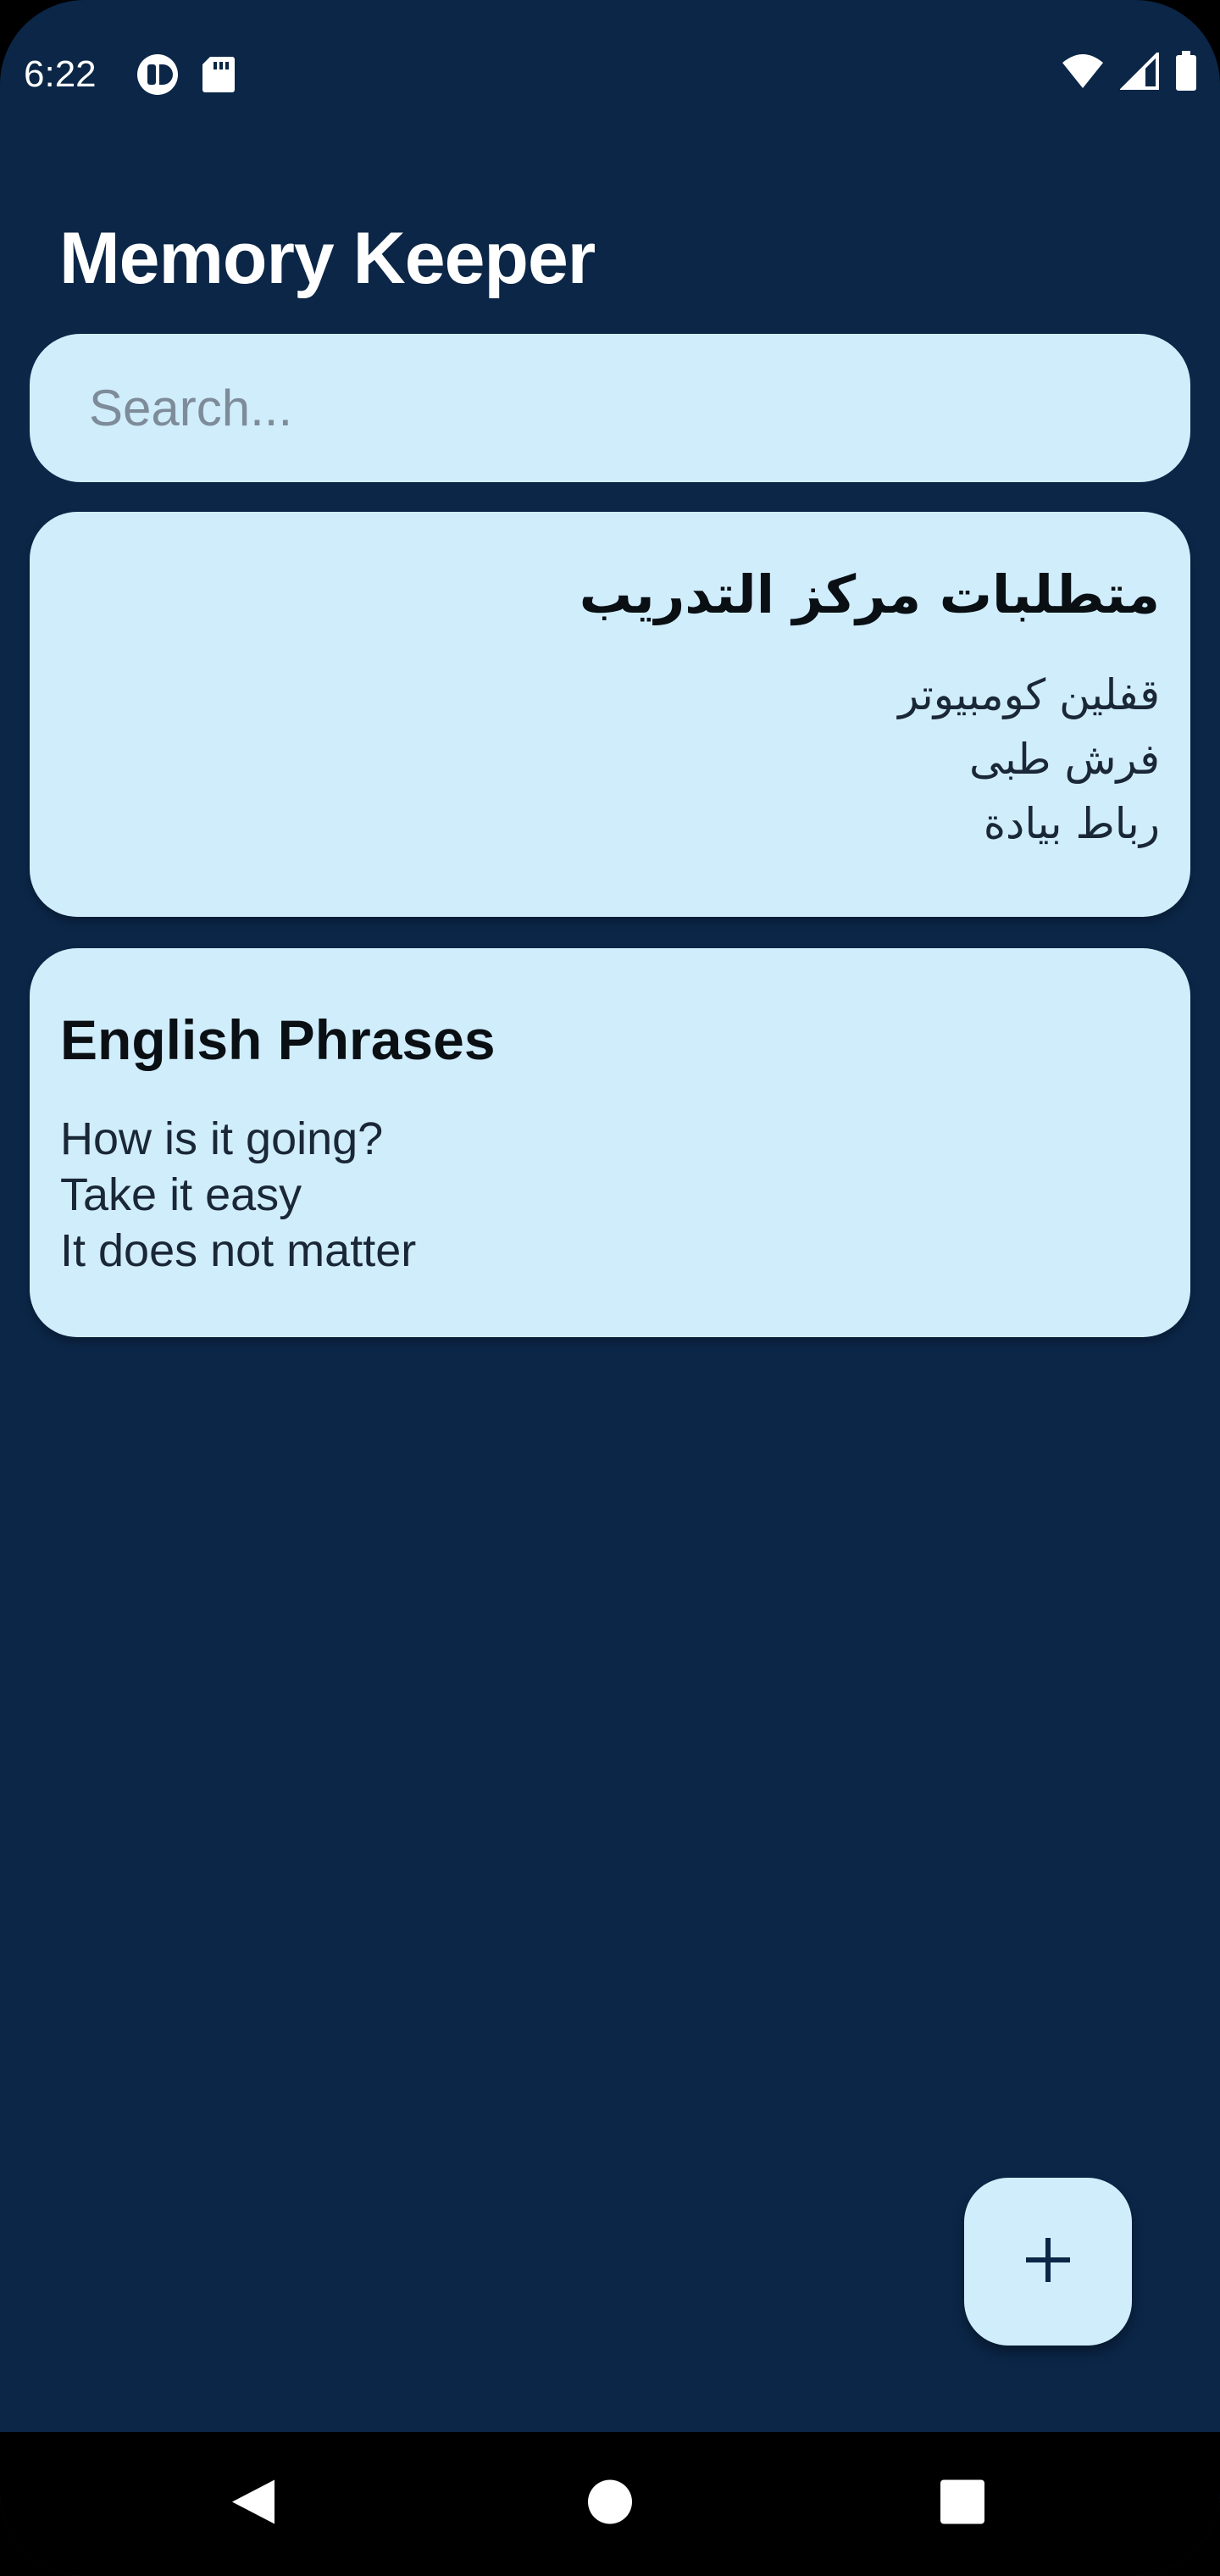 The image size is (1220, 2576). I want to click on note-title: متطلبات مركز التدريب, so click(869, 594).